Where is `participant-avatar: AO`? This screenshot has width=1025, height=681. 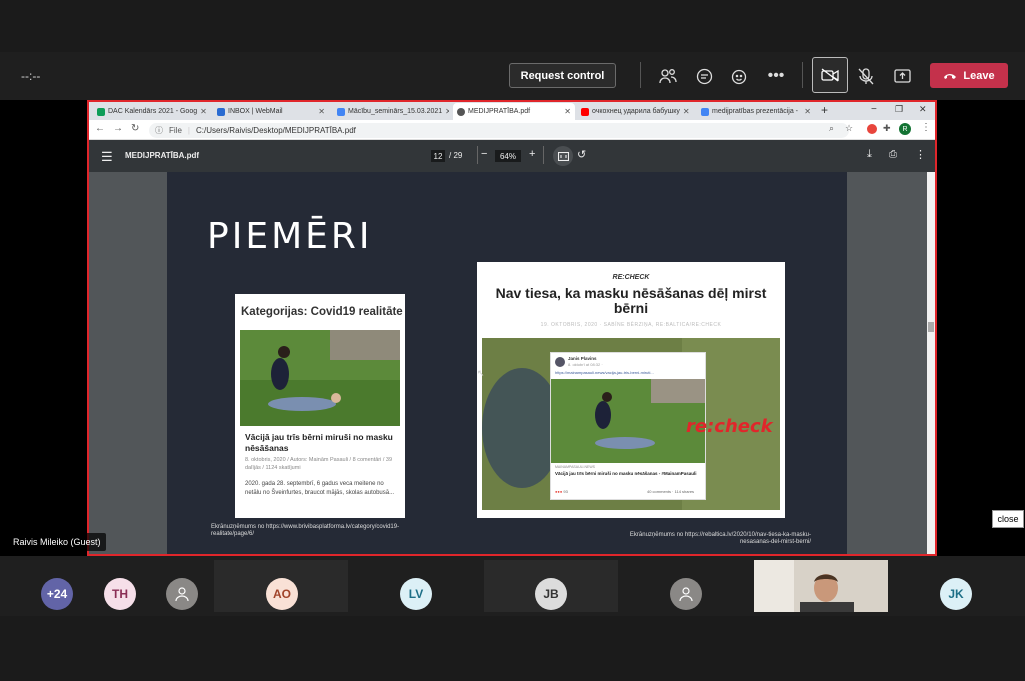
participant-avatar: AO is located at coordinates (282, 594).